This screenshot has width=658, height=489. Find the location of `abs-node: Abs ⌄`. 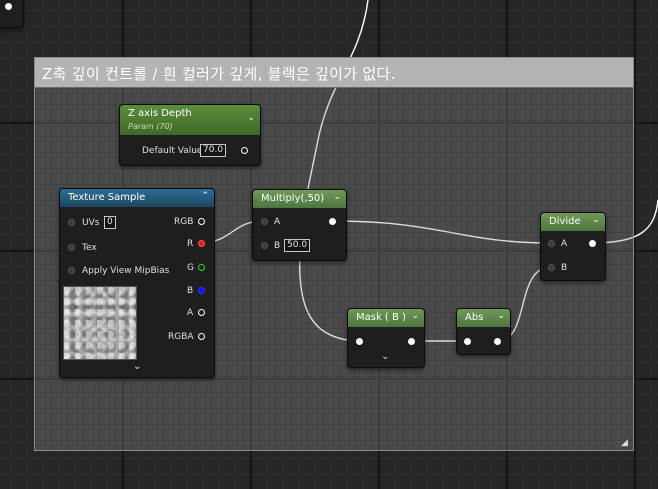

abs-node: Abs ⌄ is located at coordinates (483, 331).